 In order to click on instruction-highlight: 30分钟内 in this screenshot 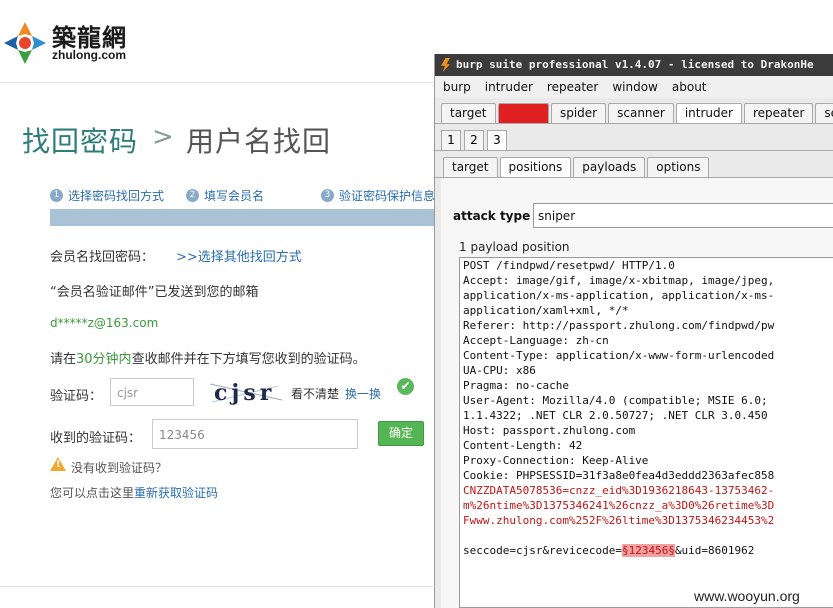, I will do `click(104, 359)`.